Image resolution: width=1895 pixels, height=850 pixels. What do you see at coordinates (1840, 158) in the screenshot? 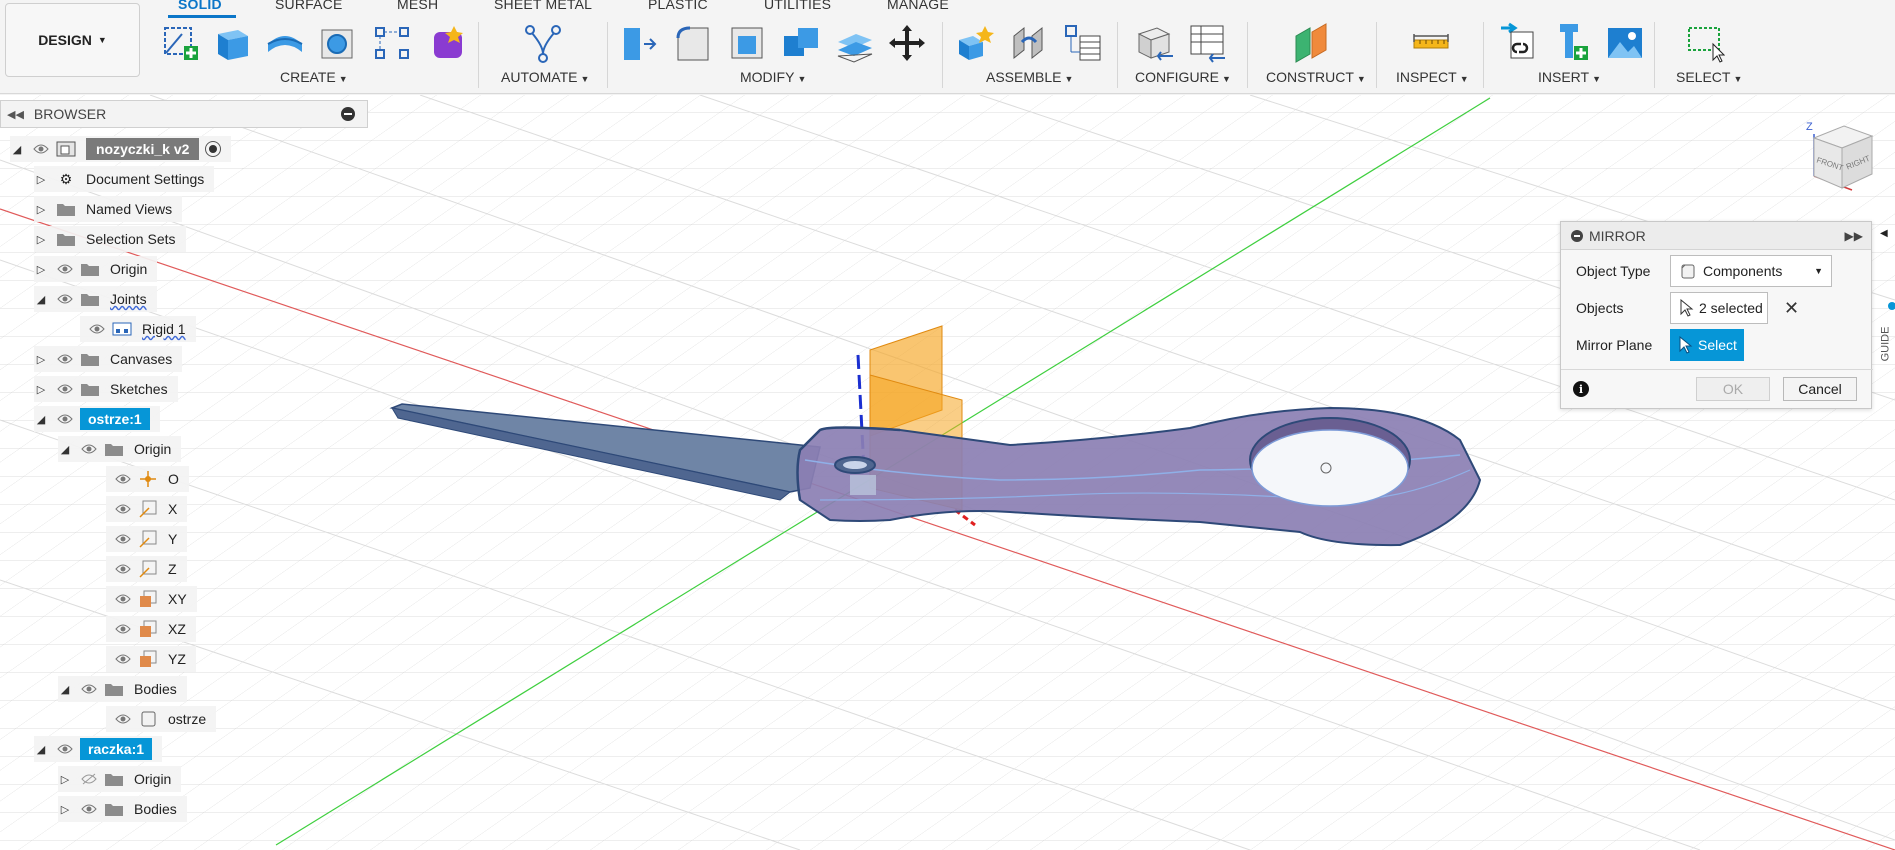
I see `view-cube: Z FRONT RIGHT` at bounding box center [1840, 158].